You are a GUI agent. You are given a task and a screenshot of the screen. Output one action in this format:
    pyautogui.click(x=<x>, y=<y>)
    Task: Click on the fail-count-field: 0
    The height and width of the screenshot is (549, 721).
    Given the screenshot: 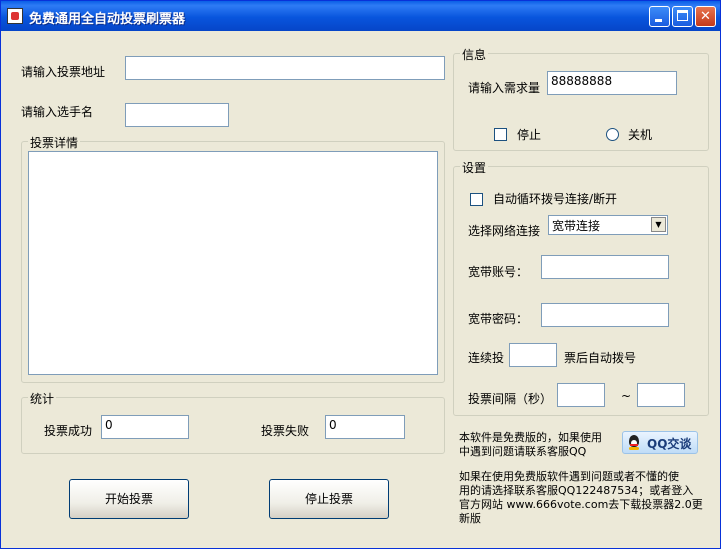 What is the action you would take?
    pyautogui.click(x=365, y=427)
    